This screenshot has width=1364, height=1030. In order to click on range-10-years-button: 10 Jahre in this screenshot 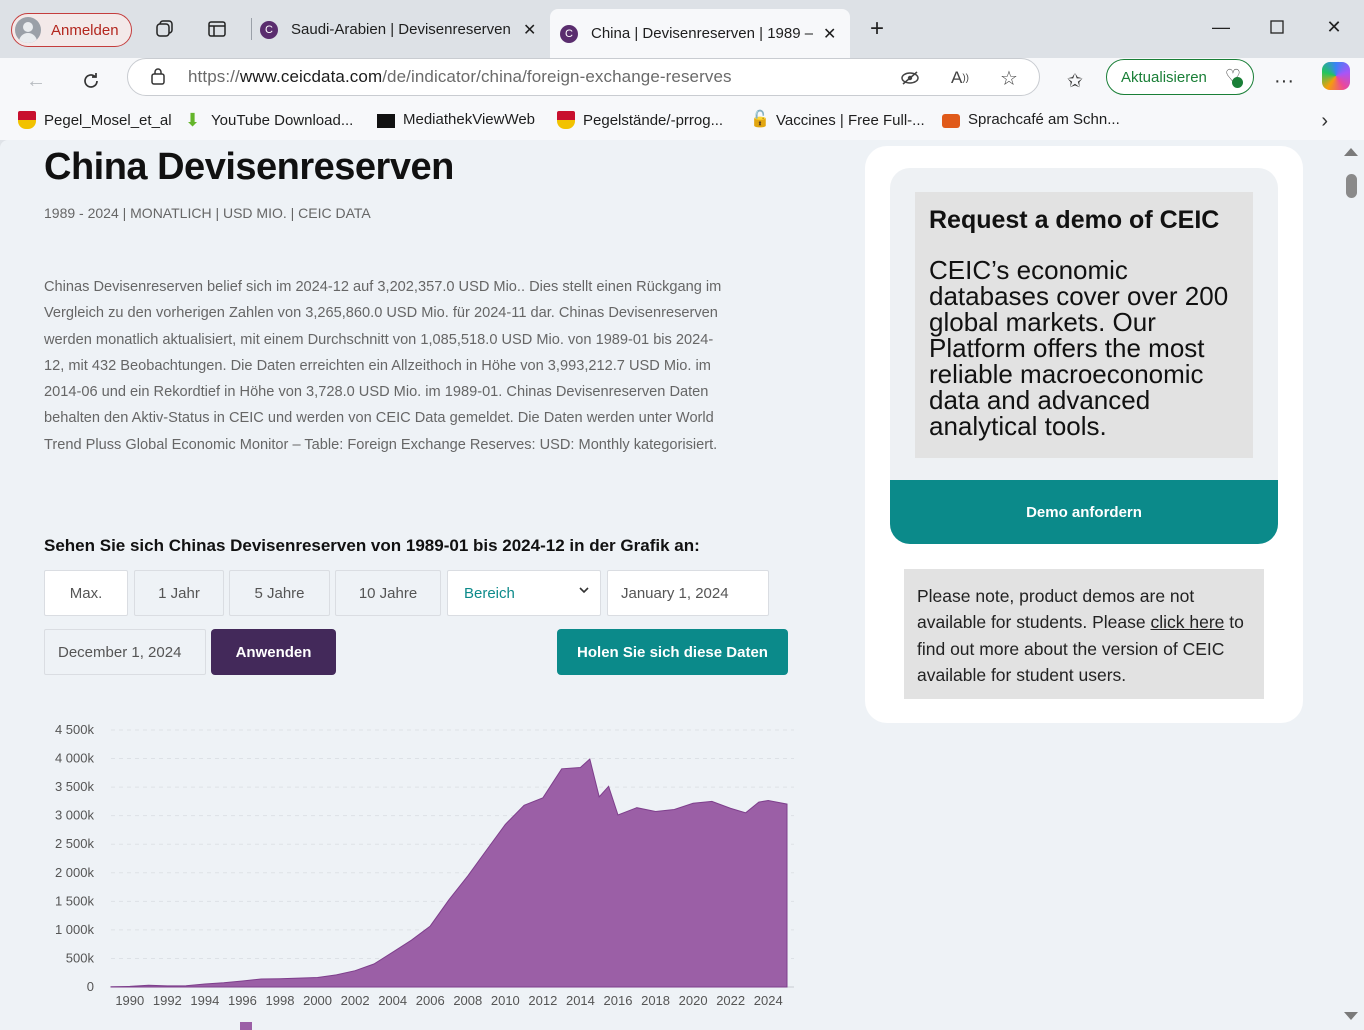, I will do `click(388, 593)`.